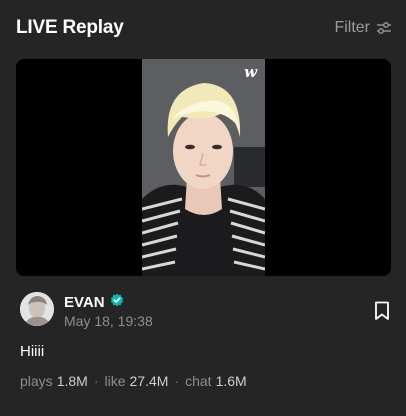 This screenshot has height=416, width=406. Describe the element at coordinates (352, 27) in the screenshot. I see `filter-label: Filter` at that location.